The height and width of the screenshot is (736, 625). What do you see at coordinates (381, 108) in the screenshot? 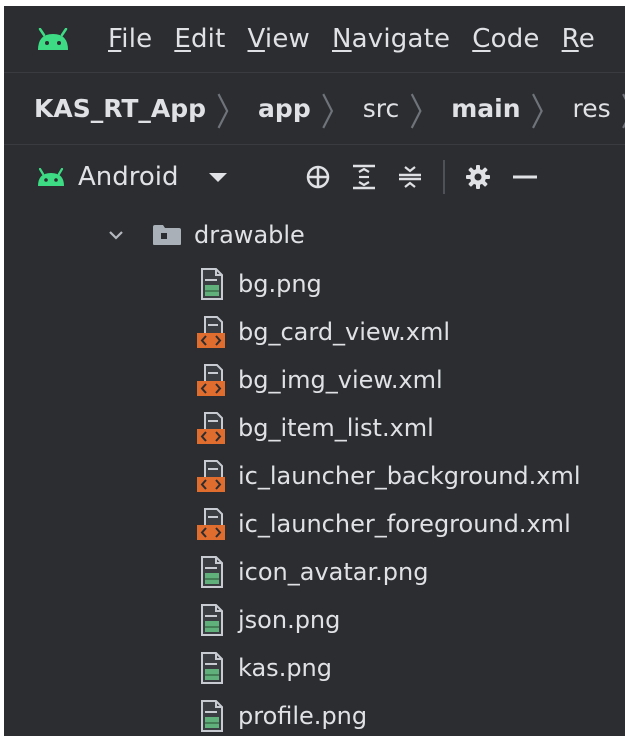
I see `breadcrumb-item-src: src` at bounding box center [381, 108].